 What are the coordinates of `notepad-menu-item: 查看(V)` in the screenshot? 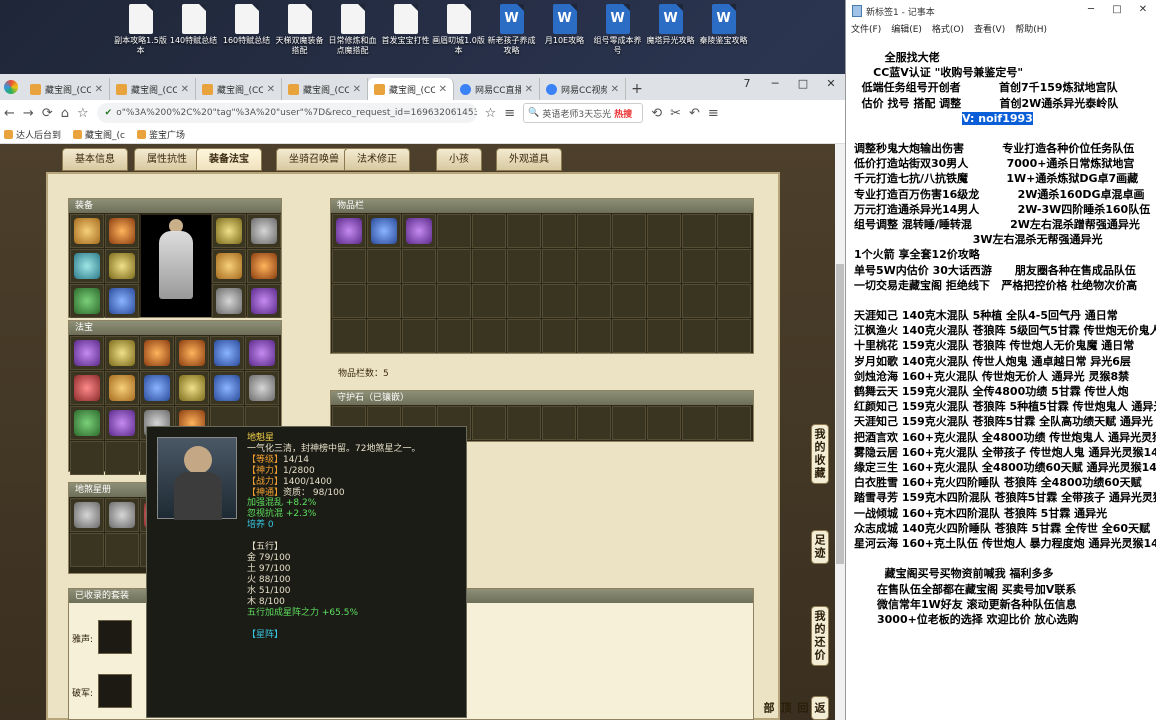 It's located at (989, 30).